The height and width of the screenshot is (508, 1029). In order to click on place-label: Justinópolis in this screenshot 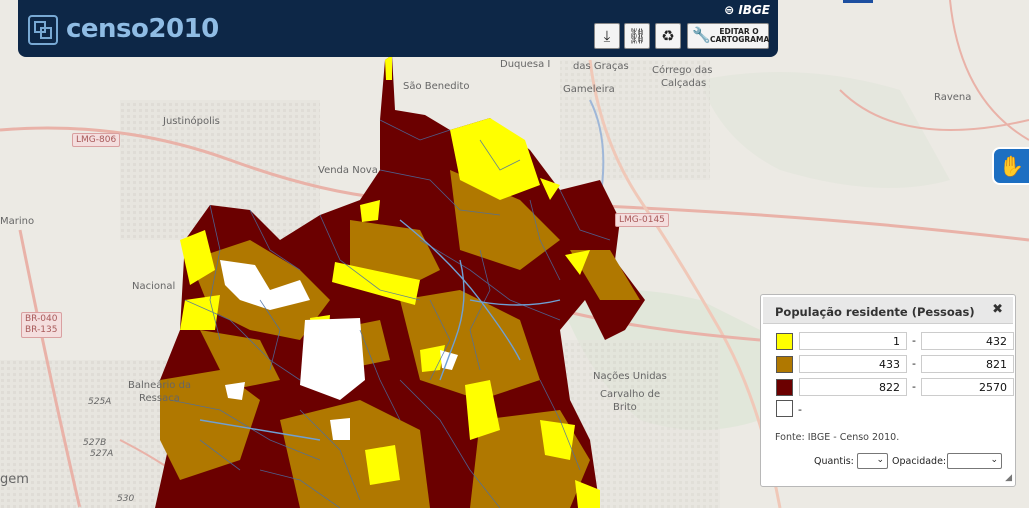, I will do `click(191, 121)`.